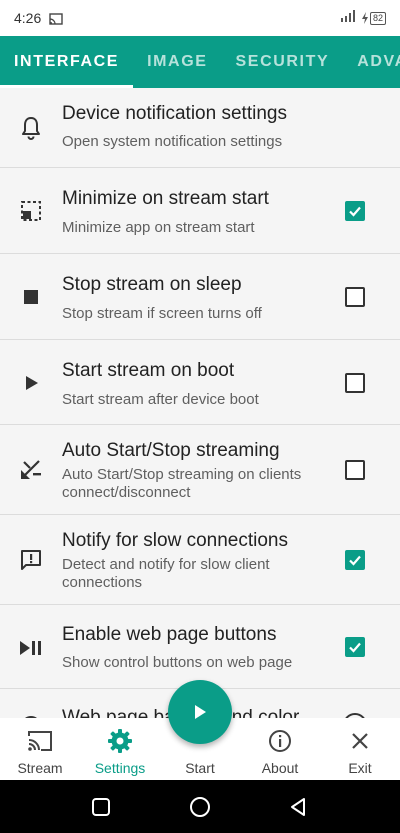 The image size is (400, 833). I want to click on setting-subtitle: Show control buttons on web page, so click(177, 662).